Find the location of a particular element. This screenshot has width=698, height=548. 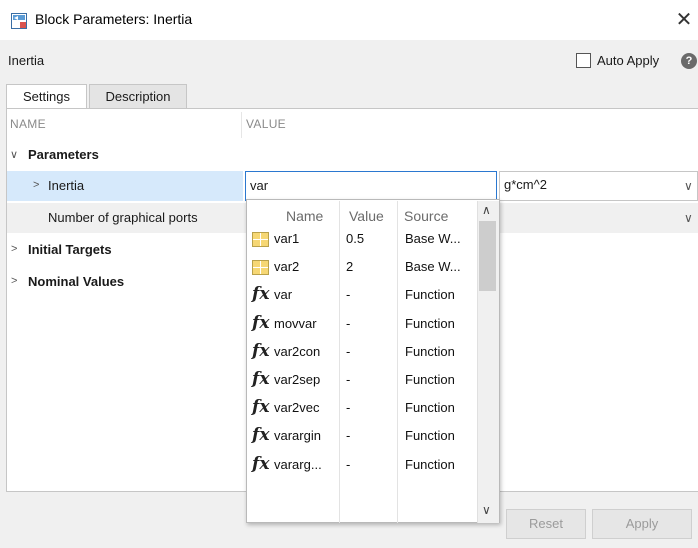

inertia-parameter-label: Inertia is located at coordinates (66, 185).